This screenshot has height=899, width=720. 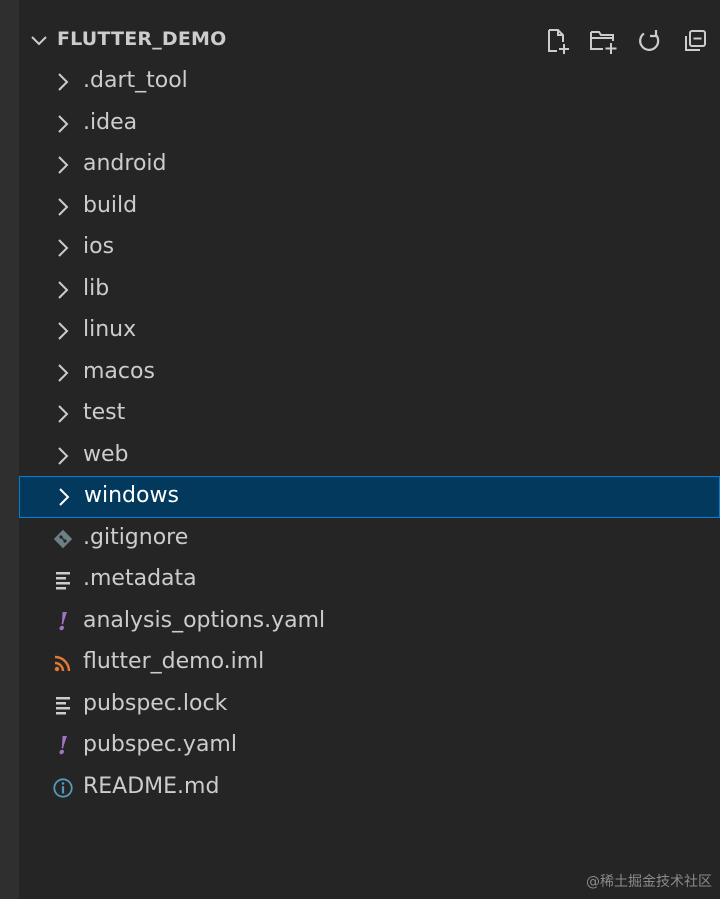 What do you see at coordinates (369, 622) in the screenshot?
I see `tree-item-analysis-options: ! analysis_options.yaml` at bounding box center [369, 622].